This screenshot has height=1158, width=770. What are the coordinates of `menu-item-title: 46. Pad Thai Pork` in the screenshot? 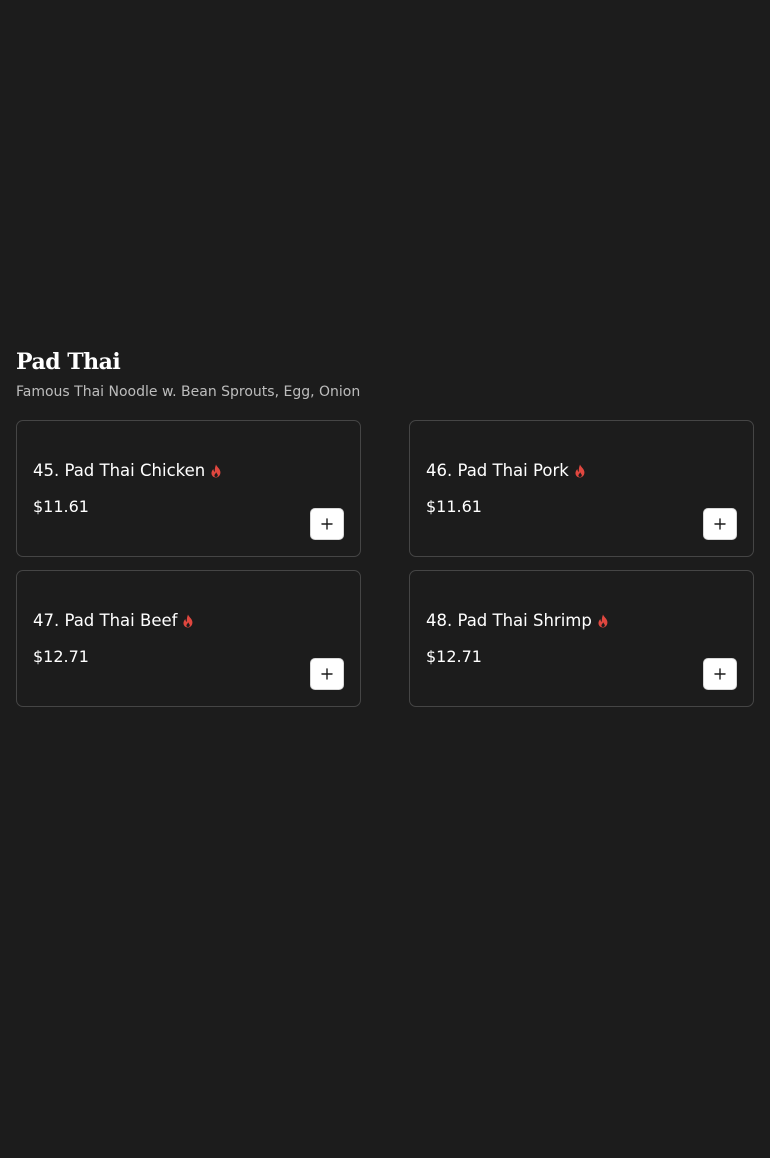 It's located at (506, 471).